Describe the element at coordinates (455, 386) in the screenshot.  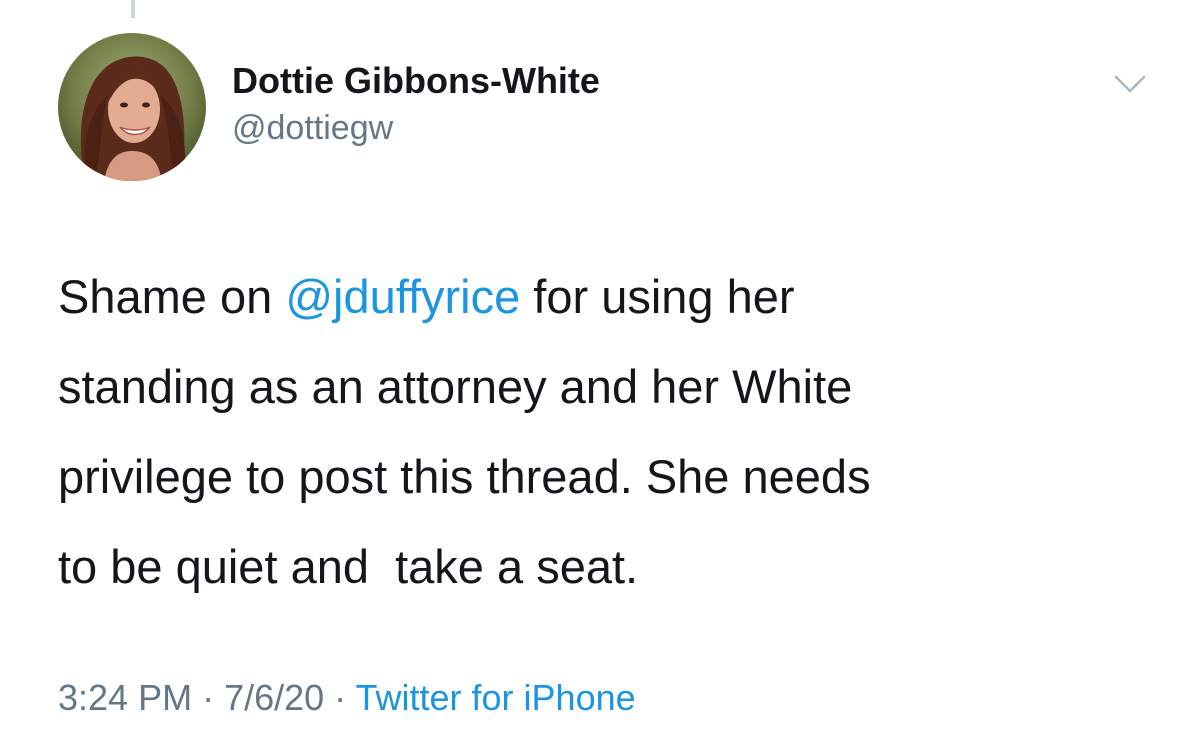
I see `tweet-text-line2: standing as an attorney and her White` at that location.